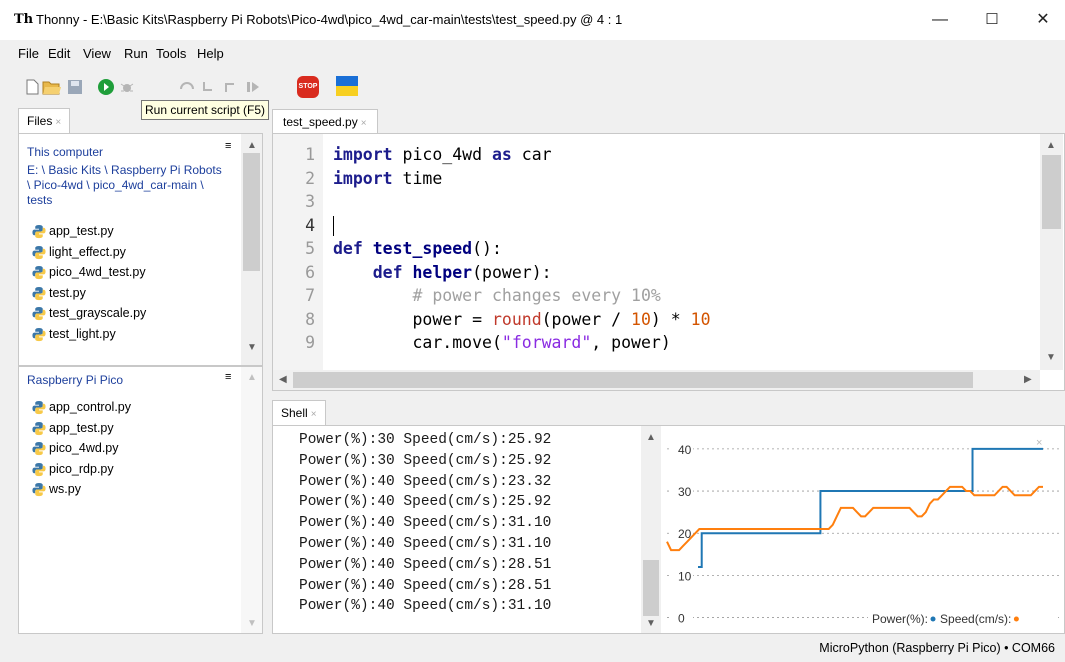 This screenshot has height=662, width=1065. Describe the element at coordinates (516, 319) in the screenshot. I see `code-token: round` at that location.